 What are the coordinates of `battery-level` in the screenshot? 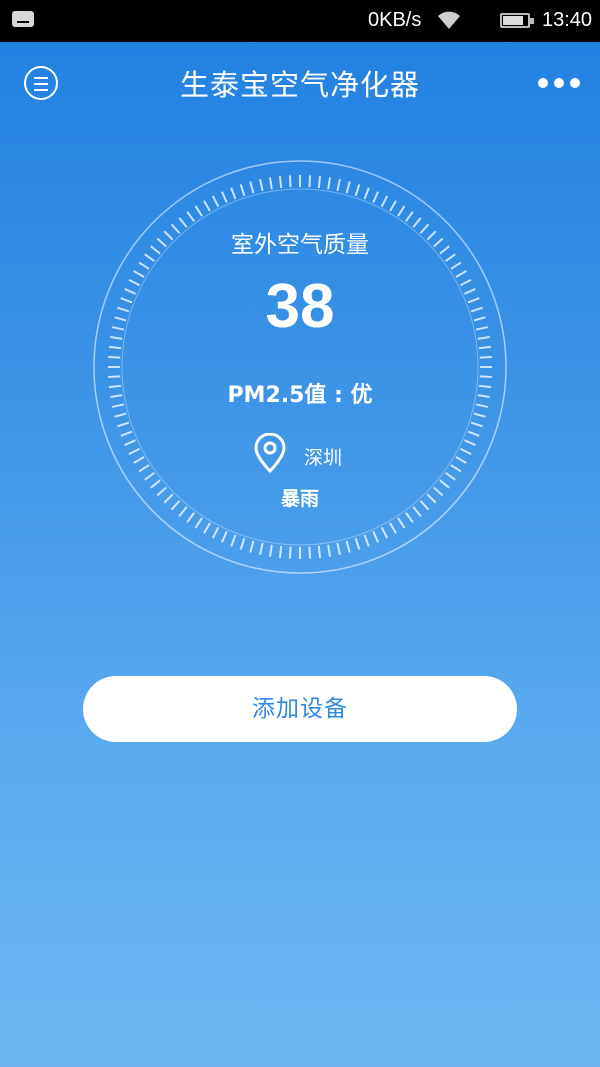 It's located at (513, 20).